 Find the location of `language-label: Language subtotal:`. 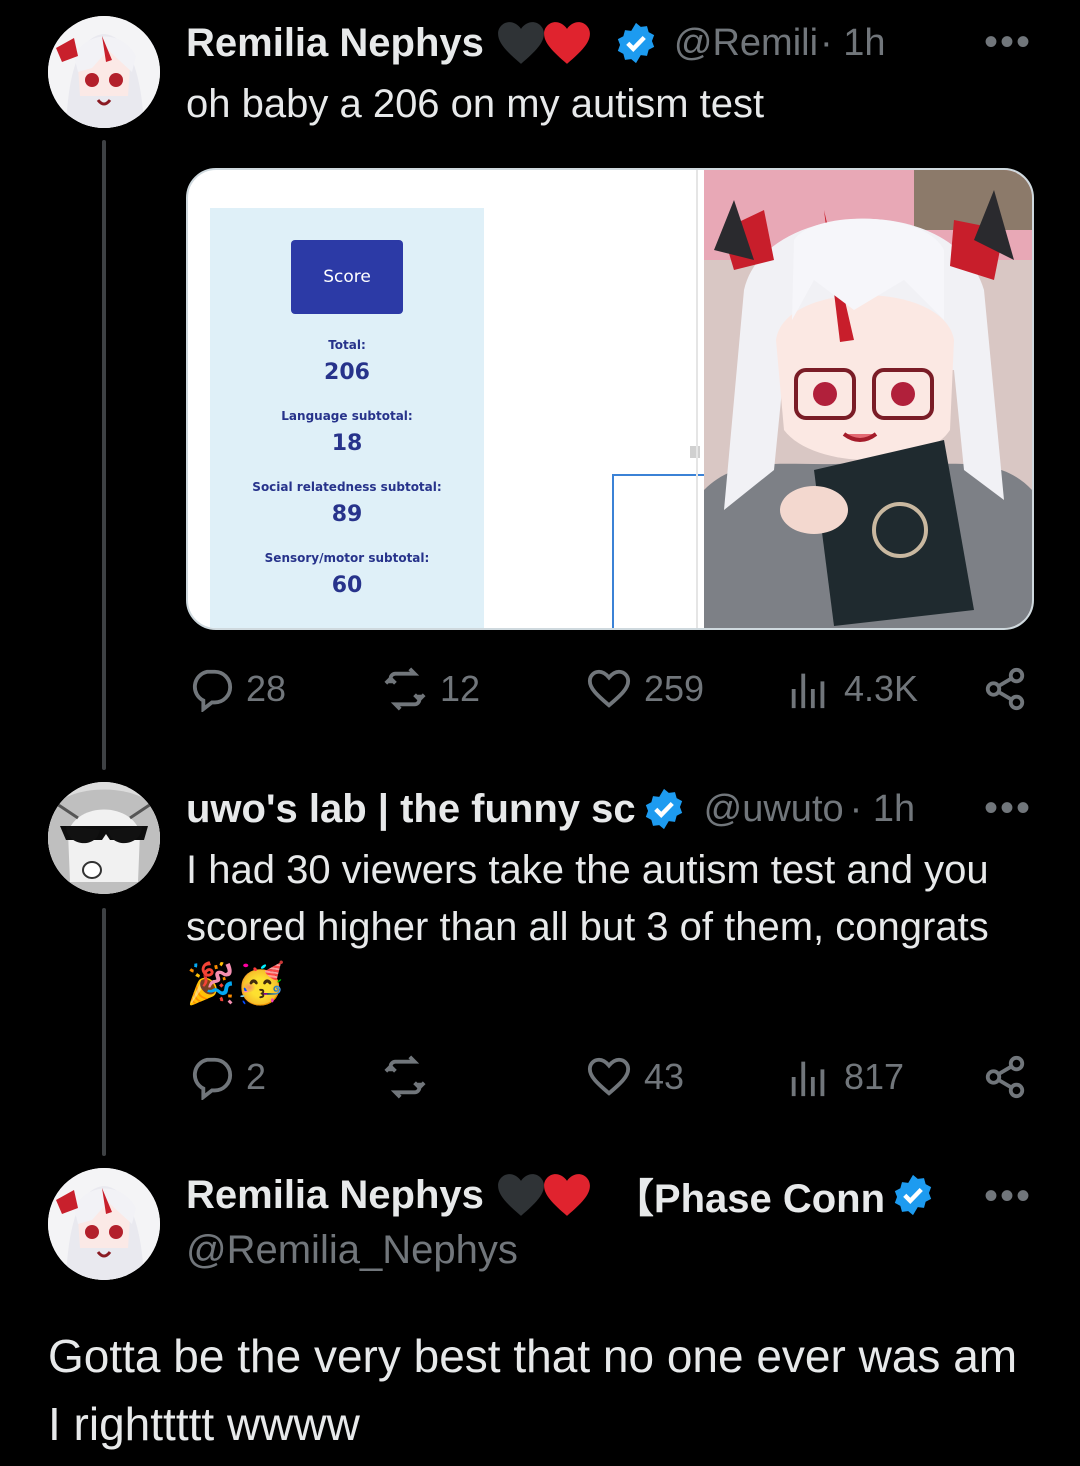

language-label: Language subtotal: is located at coordinates (347, 416).